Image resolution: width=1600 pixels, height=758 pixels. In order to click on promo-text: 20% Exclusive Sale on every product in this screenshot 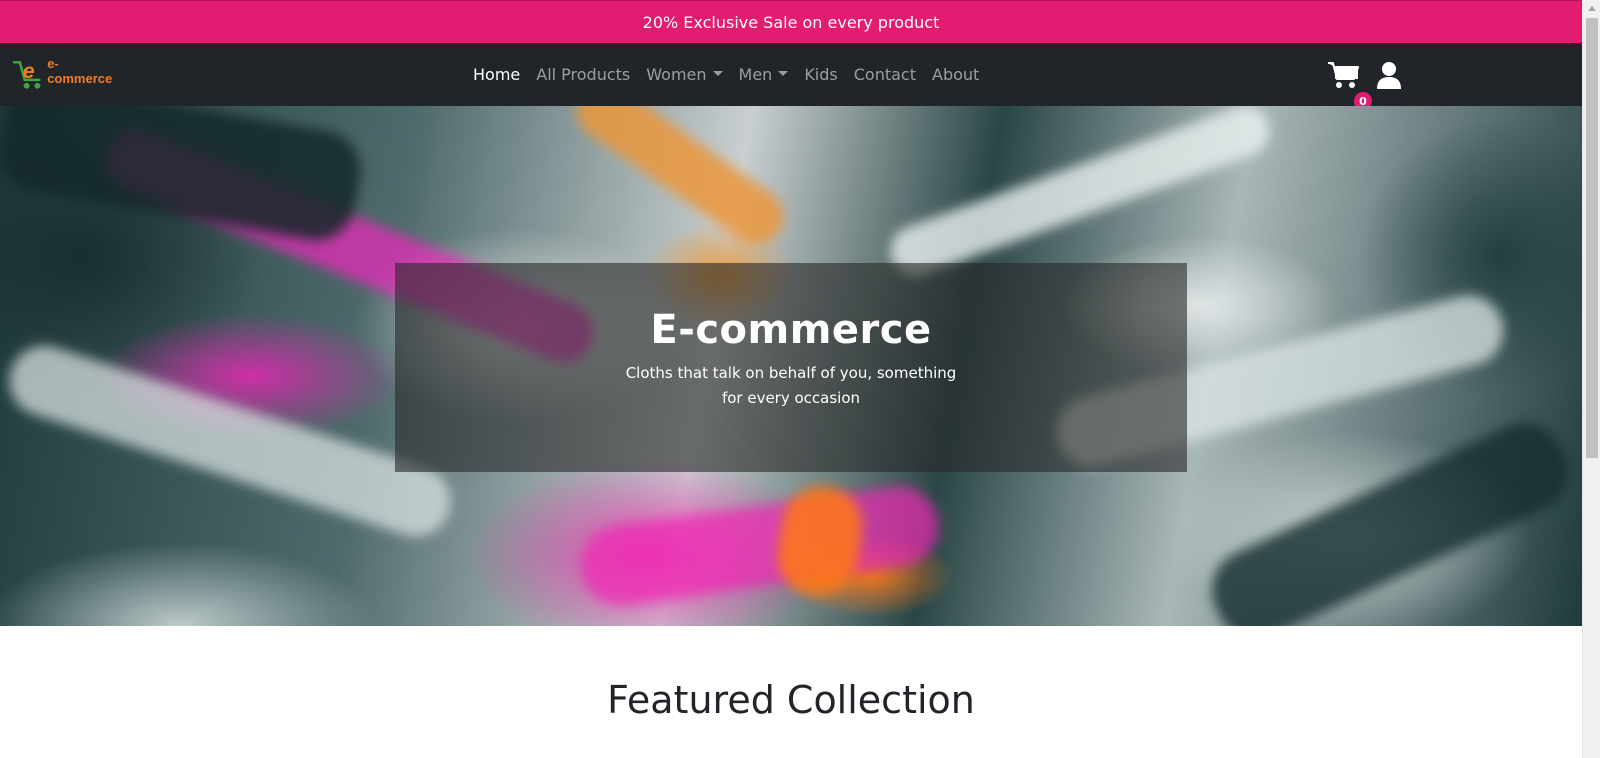, I will do `click(791, 22)`.